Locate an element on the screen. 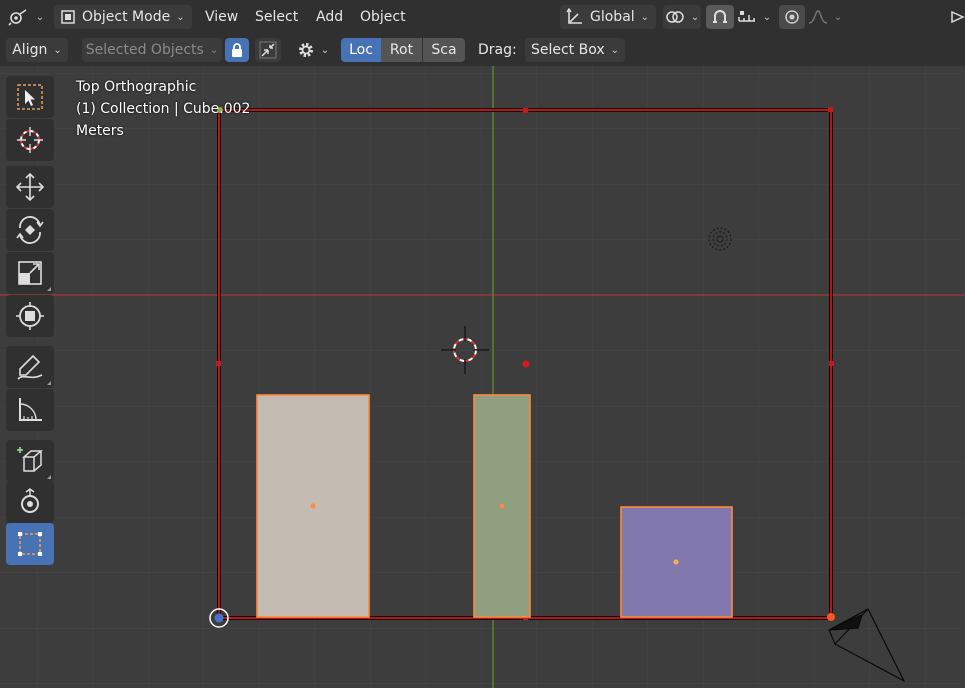 This screenshot has width=965, height=688. tool-cursor is located at coordinates (30, 140).